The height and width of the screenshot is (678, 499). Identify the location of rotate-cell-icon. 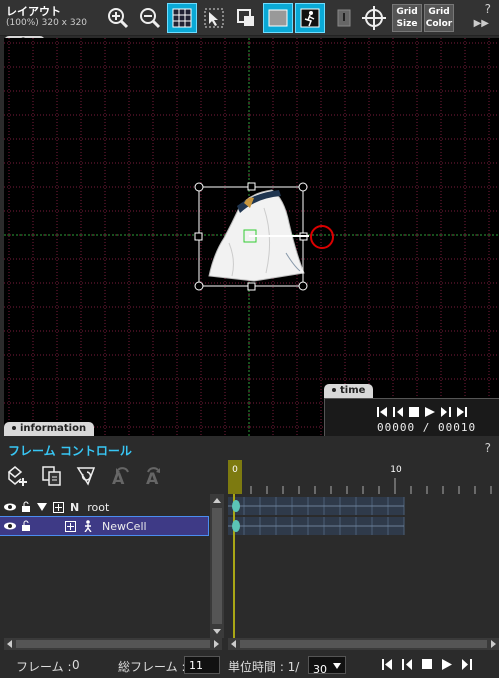
(86, 476).